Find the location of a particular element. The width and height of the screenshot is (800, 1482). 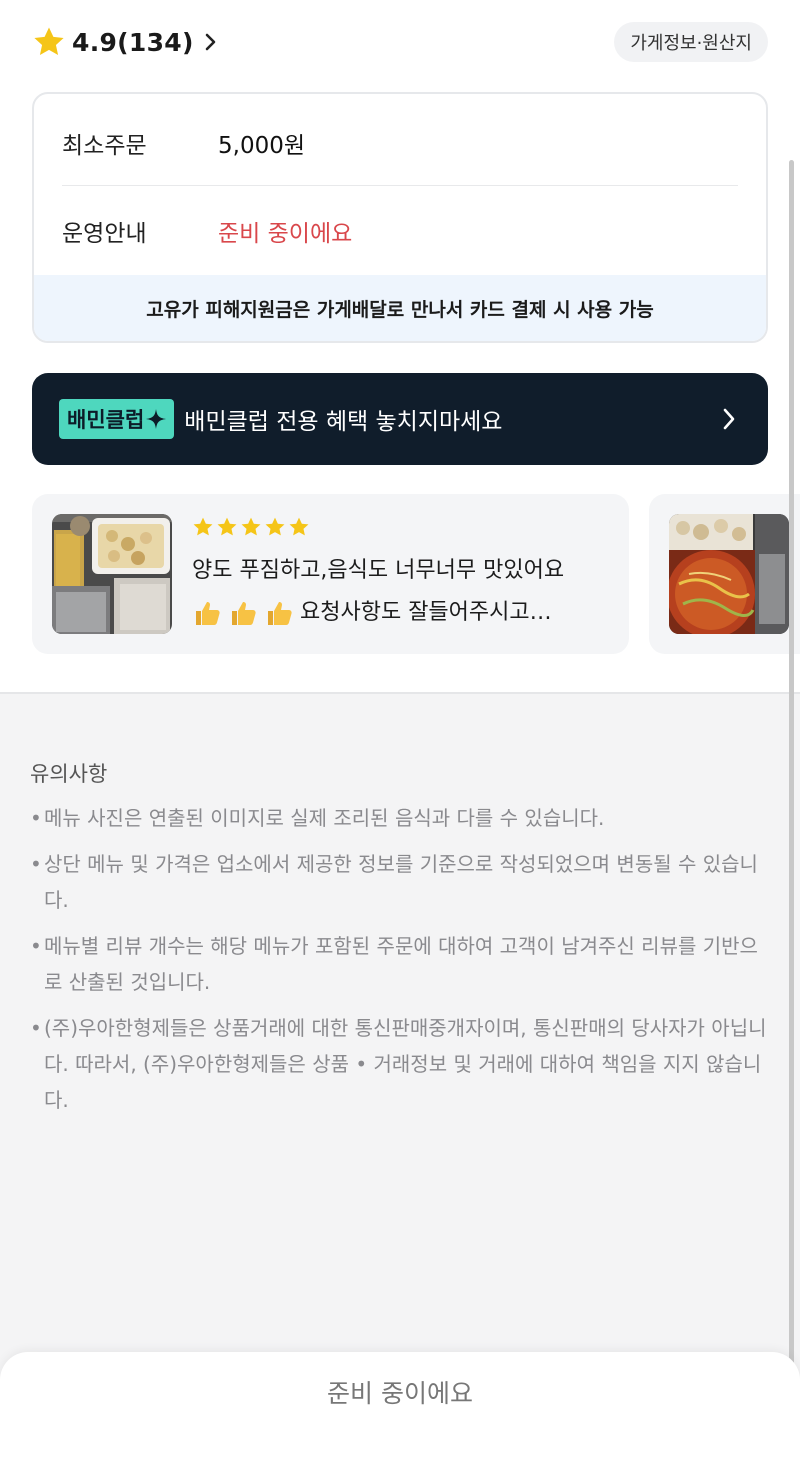

review-rating is located at coordinates (251, 527).